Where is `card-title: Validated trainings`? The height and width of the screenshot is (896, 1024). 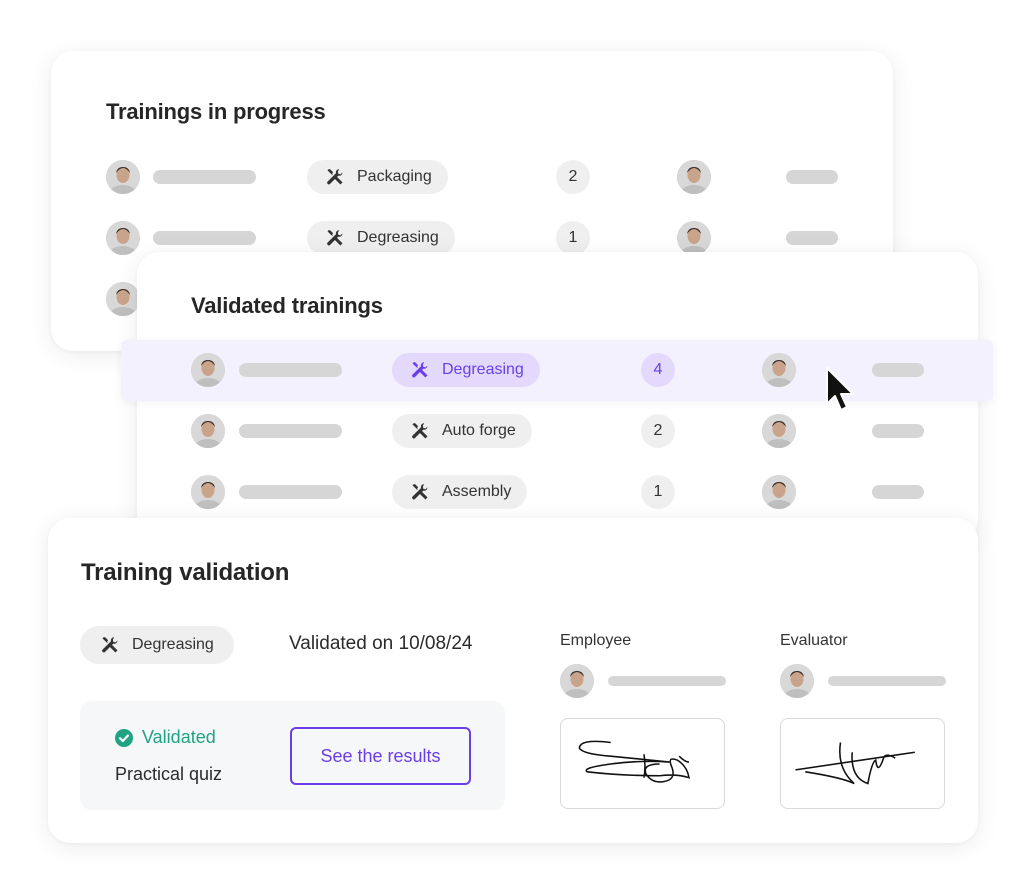
card-title: Validated trainings is located at coordinates (287, 305).